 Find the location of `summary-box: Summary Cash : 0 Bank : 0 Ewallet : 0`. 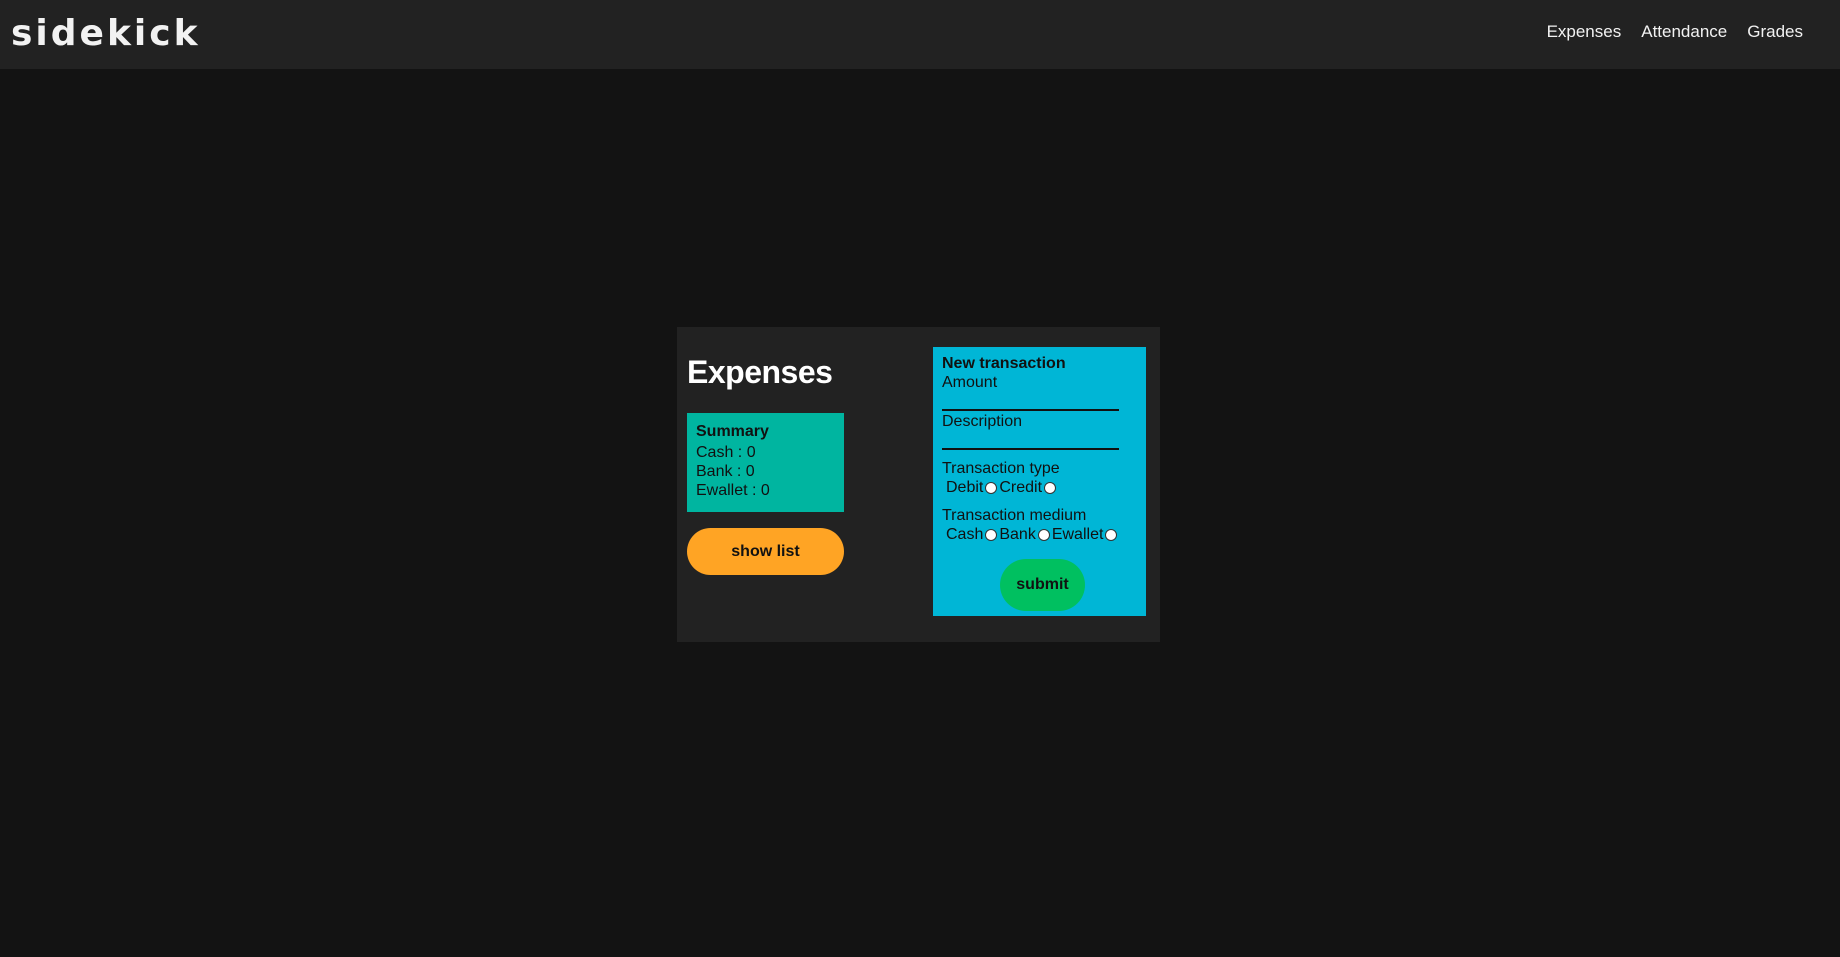

summary-box: Summary Cash : 0 Bank : 0 Ewallet : 0 is located at coordinates (765, 462).